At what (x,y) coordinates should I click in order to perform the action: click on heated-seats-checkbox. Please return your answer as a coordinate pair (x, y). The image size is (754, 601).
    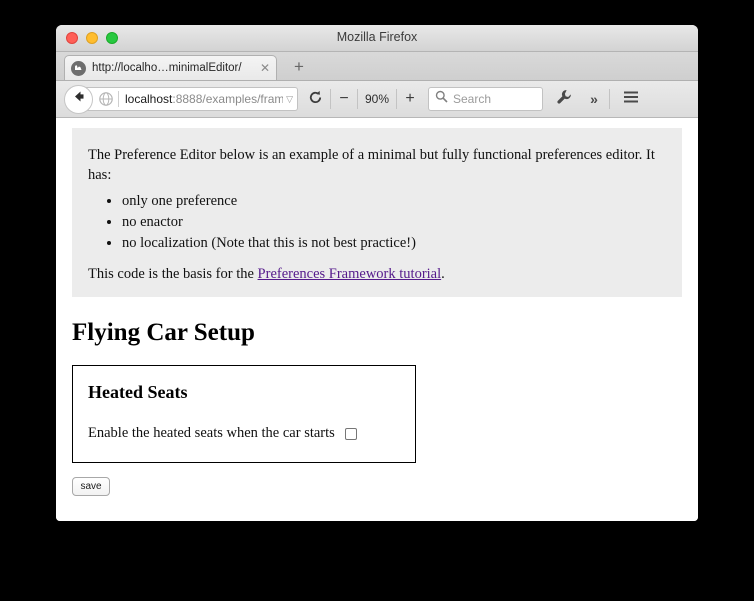
    Looking at the image, I should click on (350, 433).